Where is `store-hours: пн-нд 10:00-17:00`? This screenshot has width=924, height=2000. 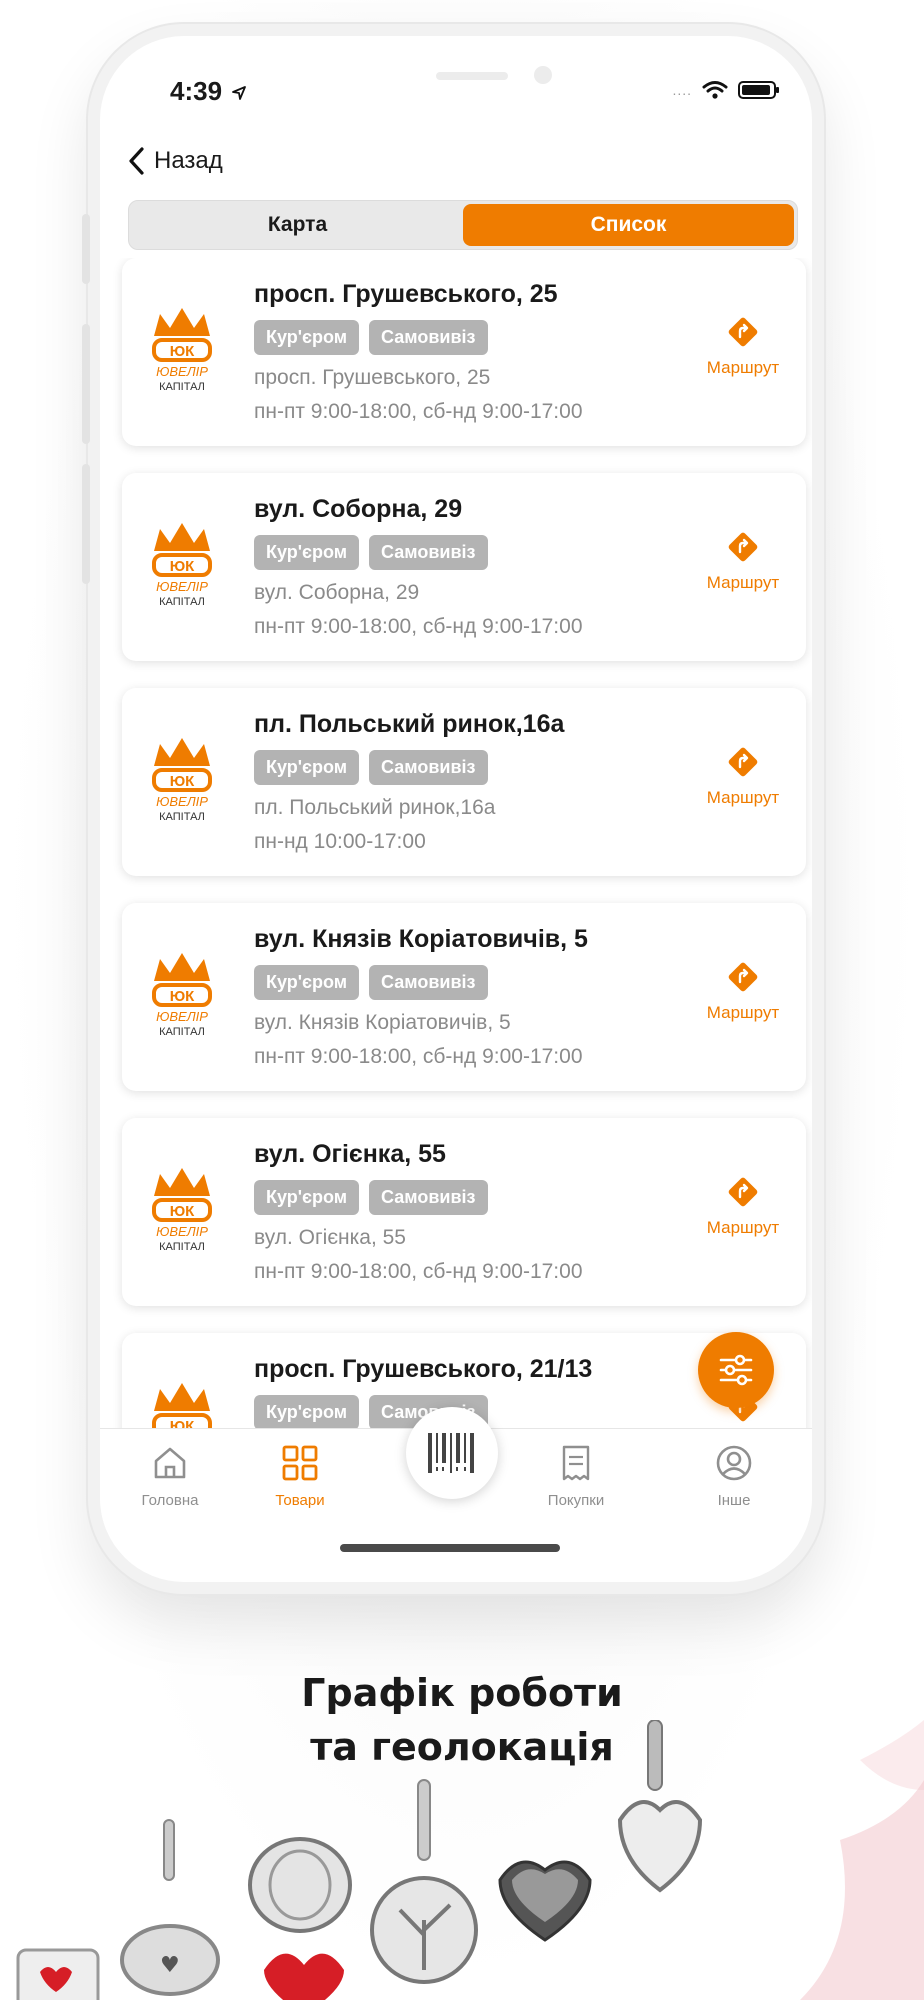
store-hours: пн-нд 10:00-17:00 is located at coordinates (340, 841).